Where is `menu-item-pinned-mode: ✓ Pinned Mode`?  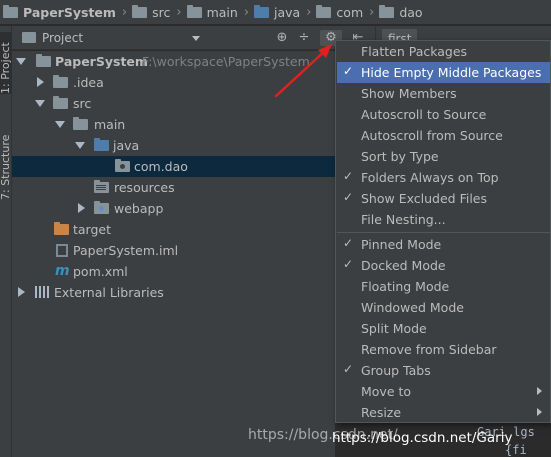
menu-item-pinned-mode: ✓ Pinned Mode is located at coordinates (443, 244).